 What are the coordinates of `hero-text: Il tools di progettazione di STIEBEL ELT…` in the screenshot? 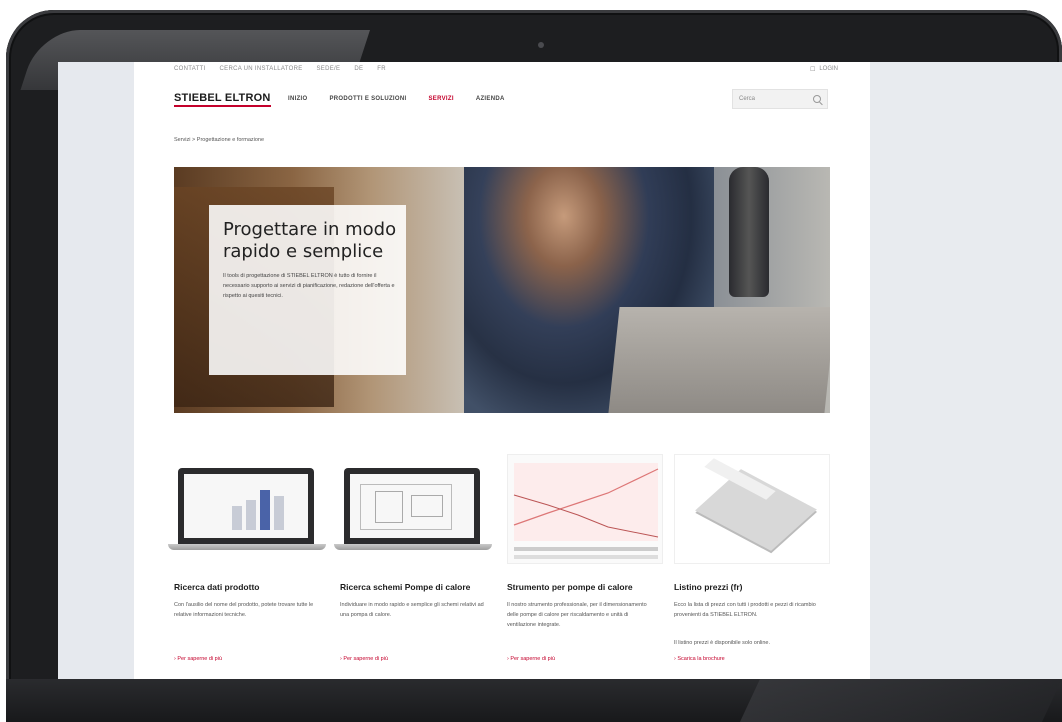 It's located at (309, 286).